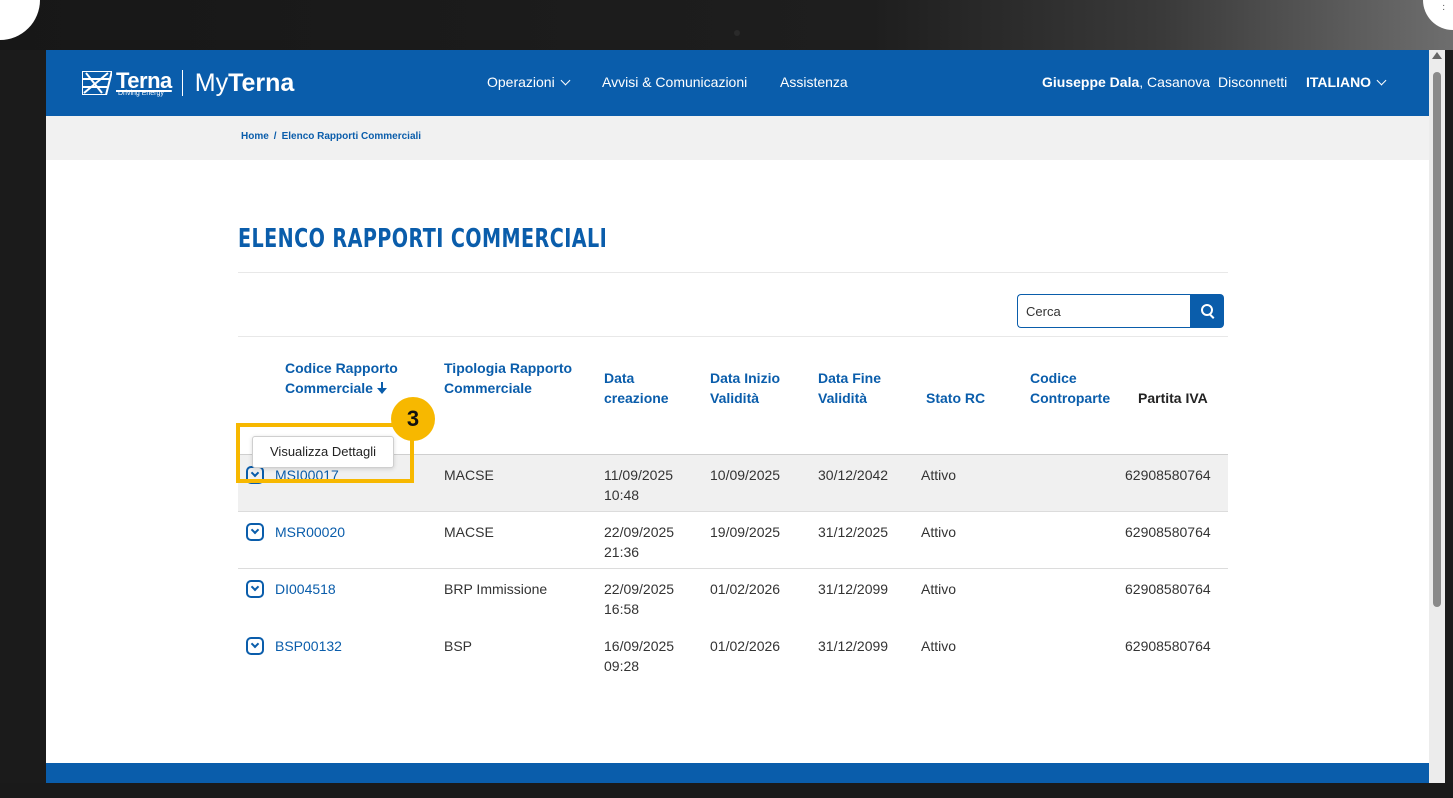 This screenshot has height=798, width=1453. I want to click on col-codice-controparte-l1: Codice, so click(1053, 378).